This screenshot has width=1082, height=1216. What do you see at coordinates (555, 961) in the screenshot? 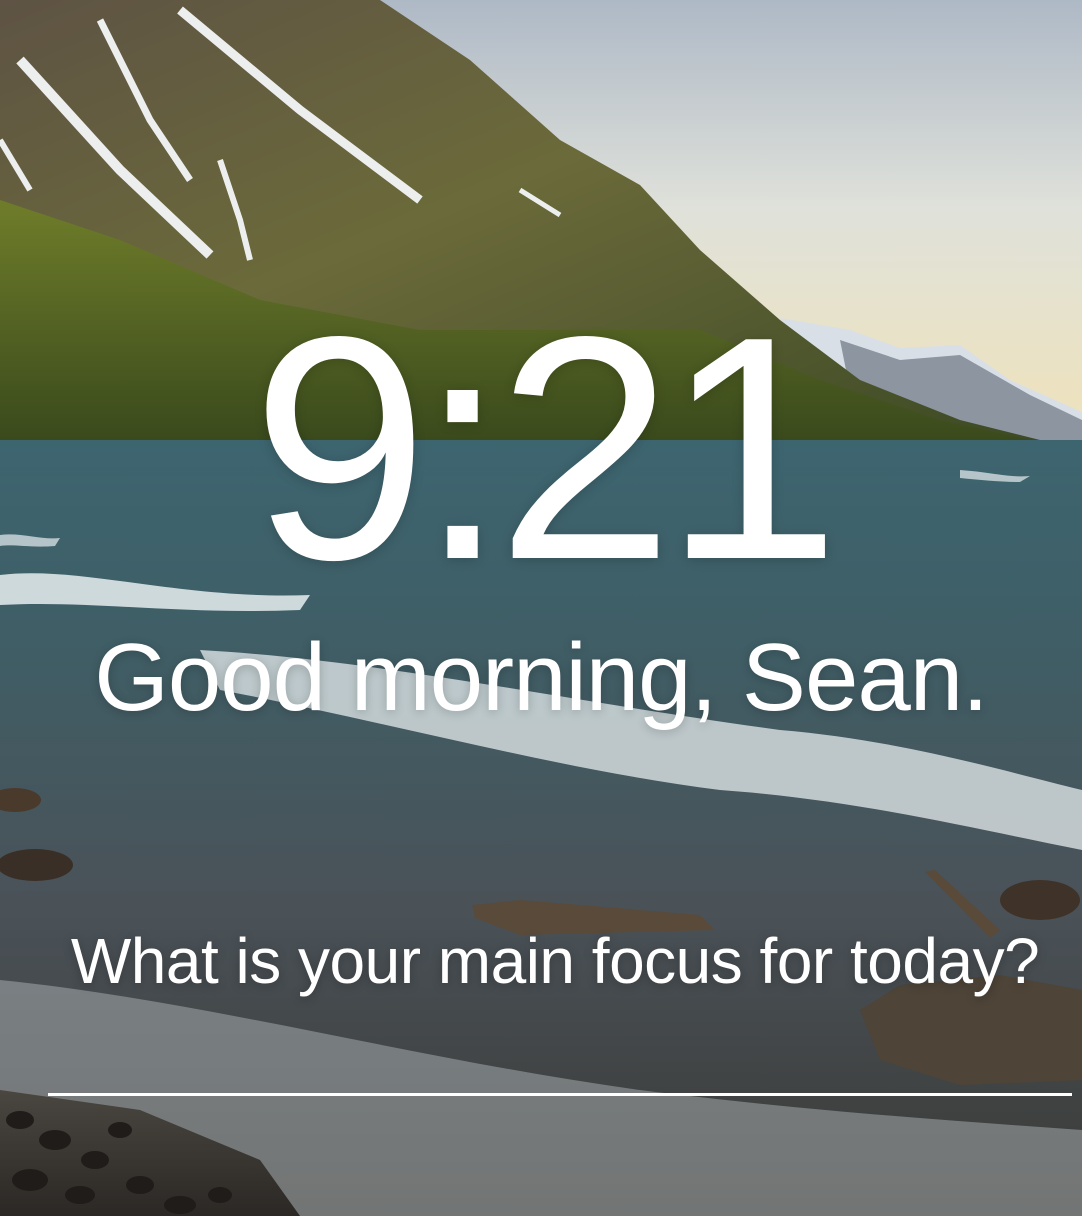
I see `focus-prompt: What is your main focus for today?` at bounding box center [555, 961].